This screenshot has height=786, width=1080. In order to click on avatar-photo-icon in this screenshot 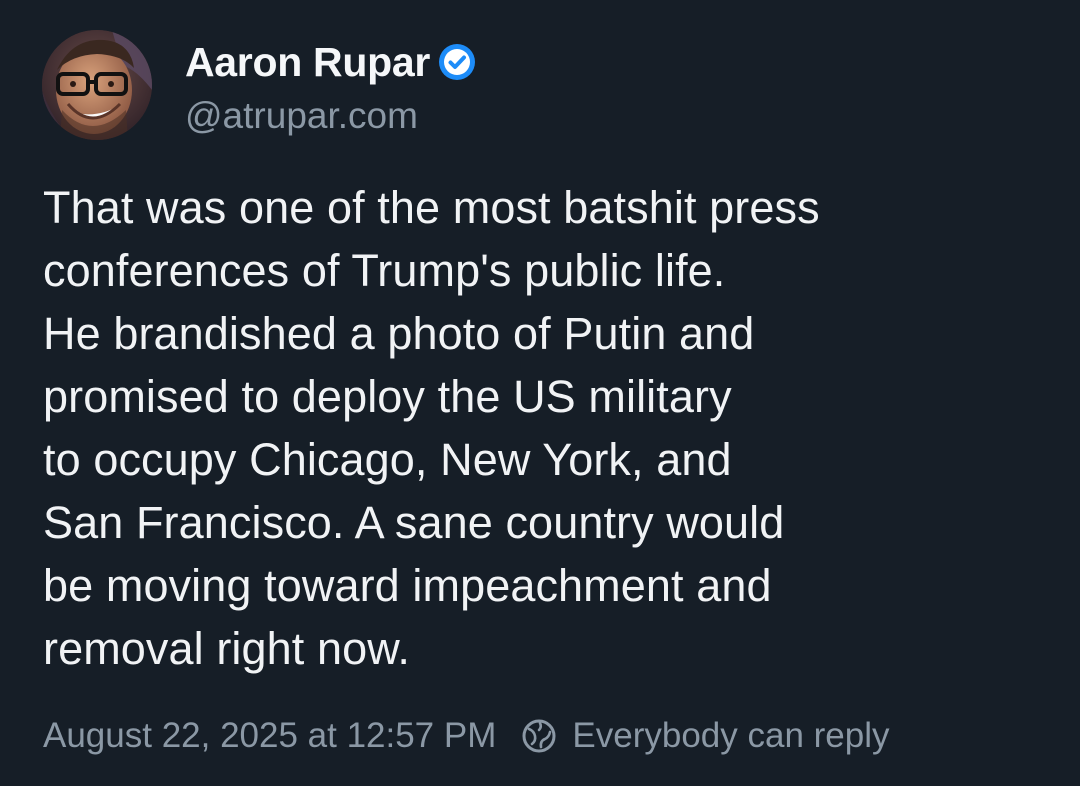, I will do `click(97, 85)`.